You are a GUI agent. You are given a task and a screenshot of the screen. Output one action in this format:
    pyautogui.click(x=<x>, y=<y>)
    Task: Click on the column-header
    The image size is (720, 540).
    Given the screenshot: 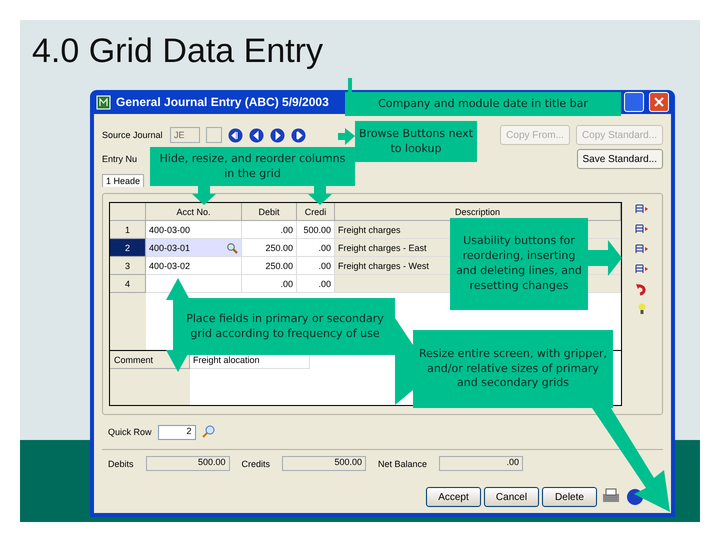 What is the action you would take?
    pyautogui.click(x=128, y=212)
    